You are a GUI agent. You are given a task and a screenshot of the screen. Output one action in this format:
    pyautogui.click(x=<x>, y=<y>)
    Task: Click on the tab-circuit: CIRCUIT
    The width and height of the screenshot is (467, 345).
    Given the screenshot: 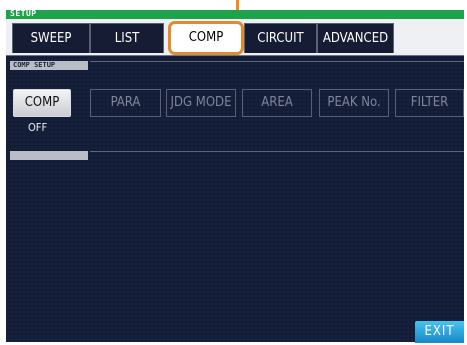 What is the action you would take?
    pyautogui.click(x=280, y=38)
    